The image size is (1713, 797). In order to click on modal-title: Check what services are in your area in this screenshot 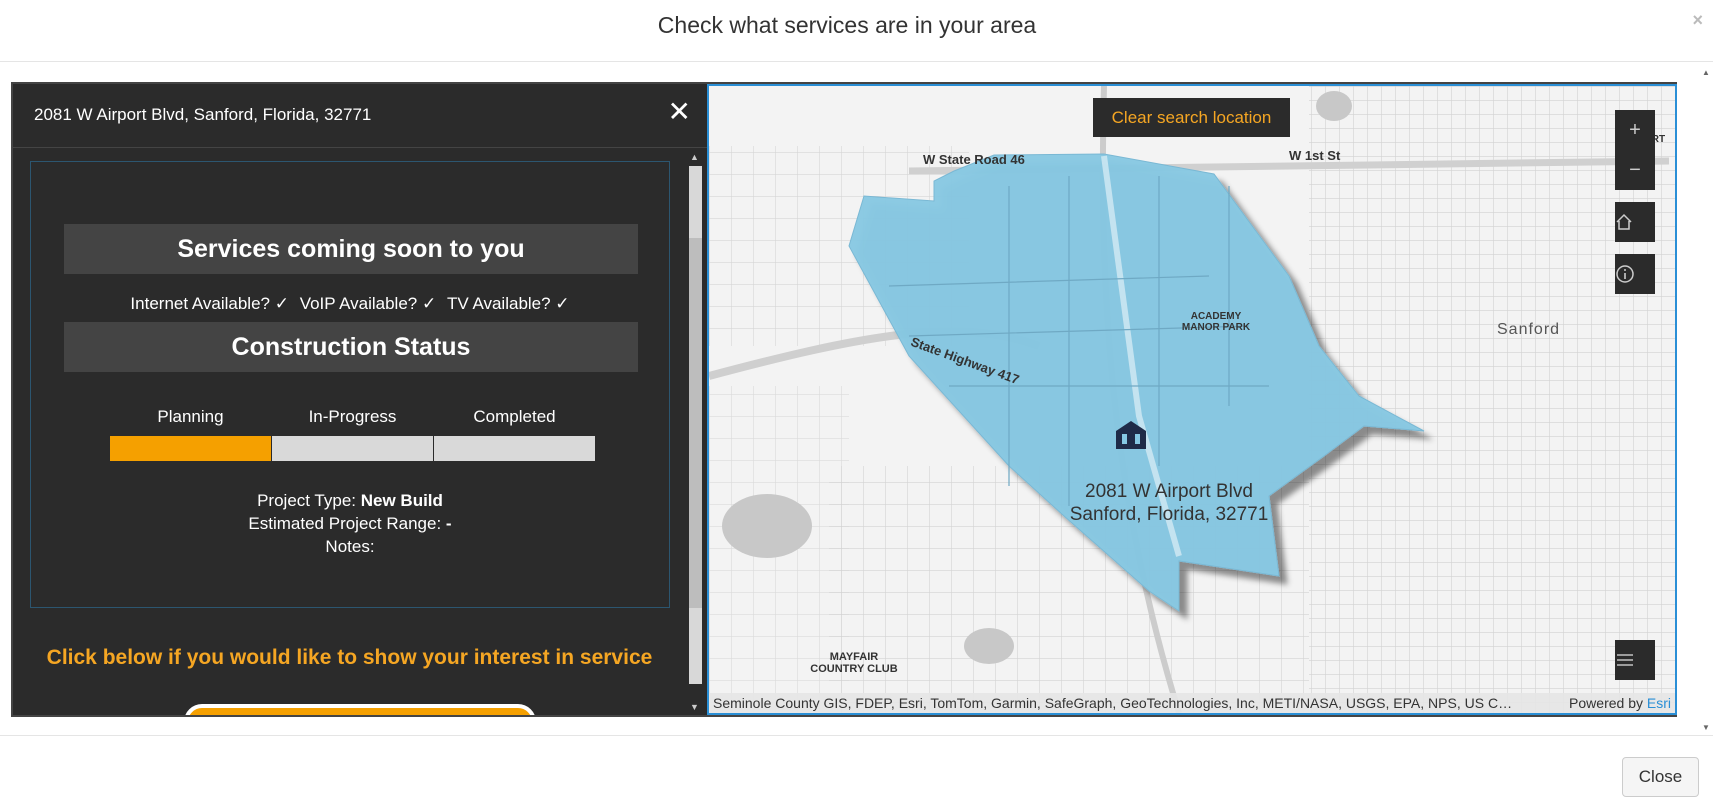, I will do `click(847, 25)`.